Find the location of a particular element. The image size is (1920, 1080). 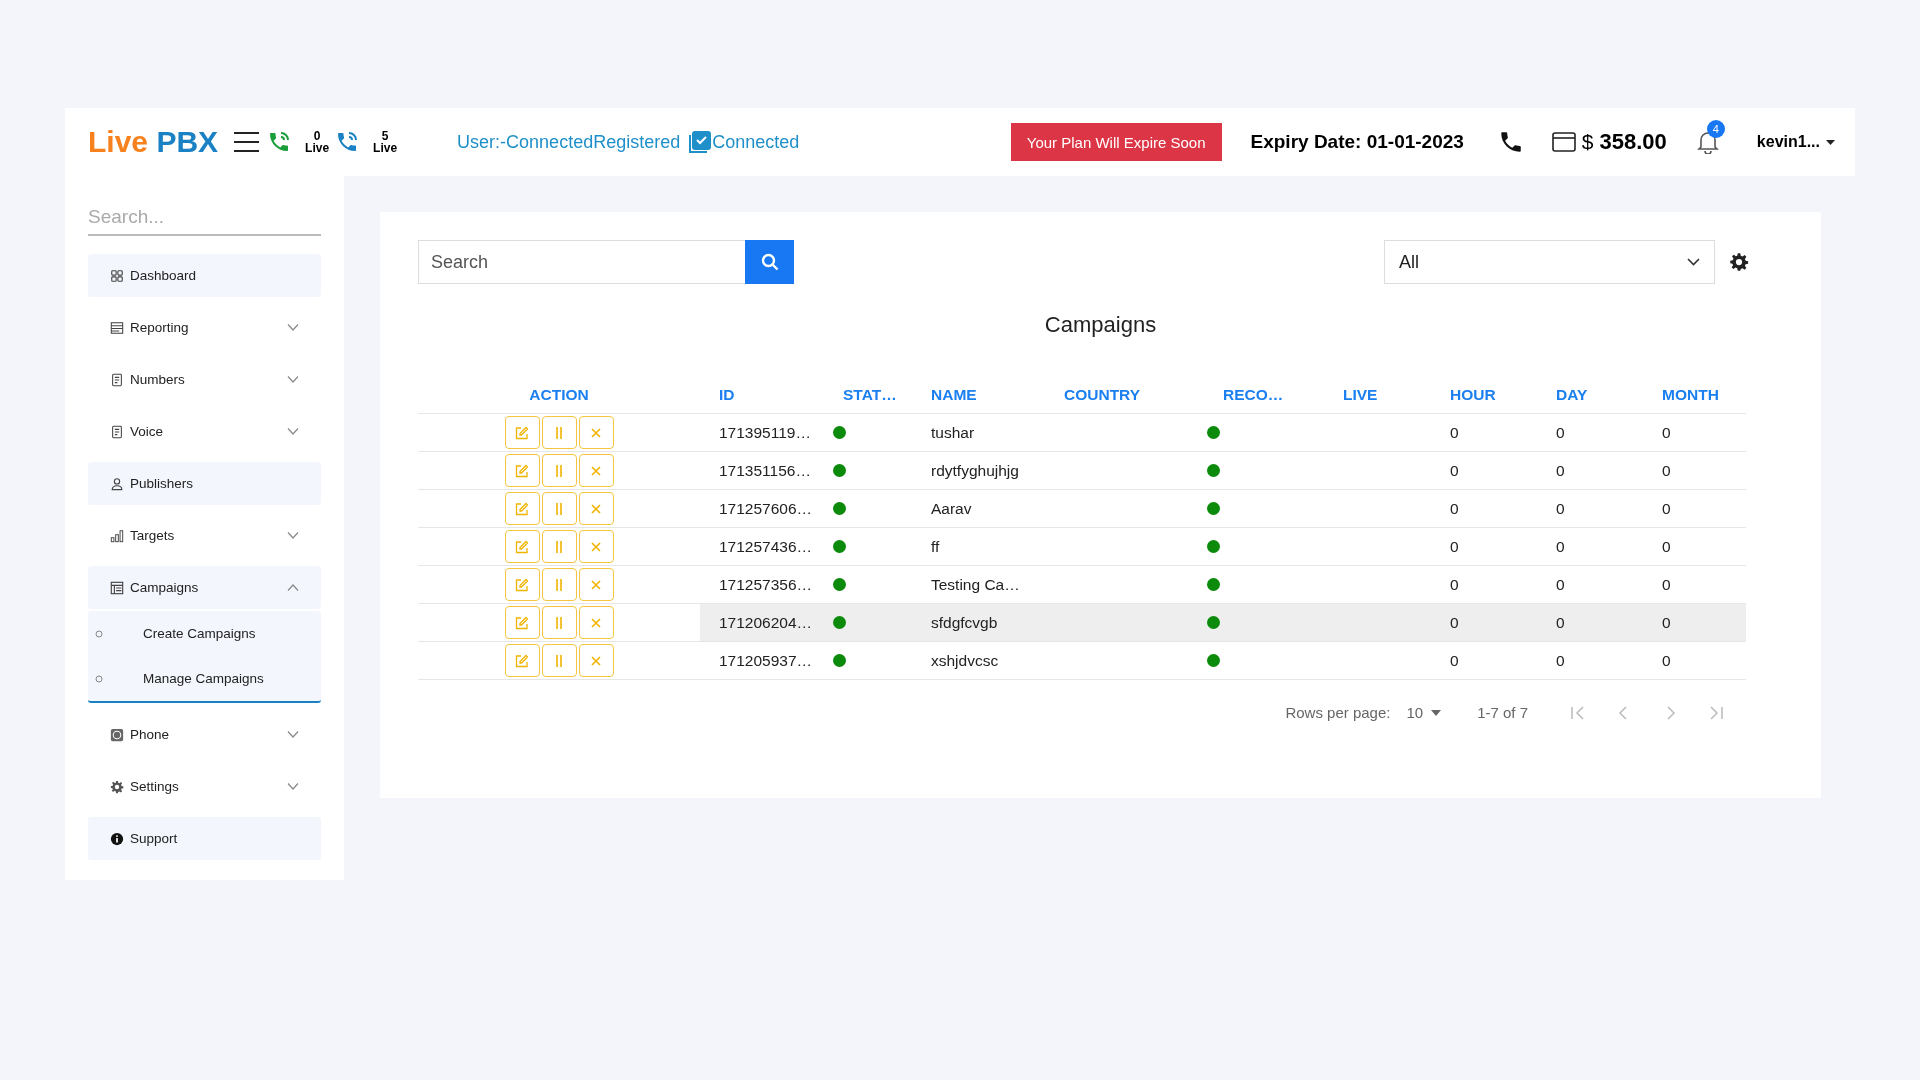

last-page-icon is located at coordinates (1716, 712).